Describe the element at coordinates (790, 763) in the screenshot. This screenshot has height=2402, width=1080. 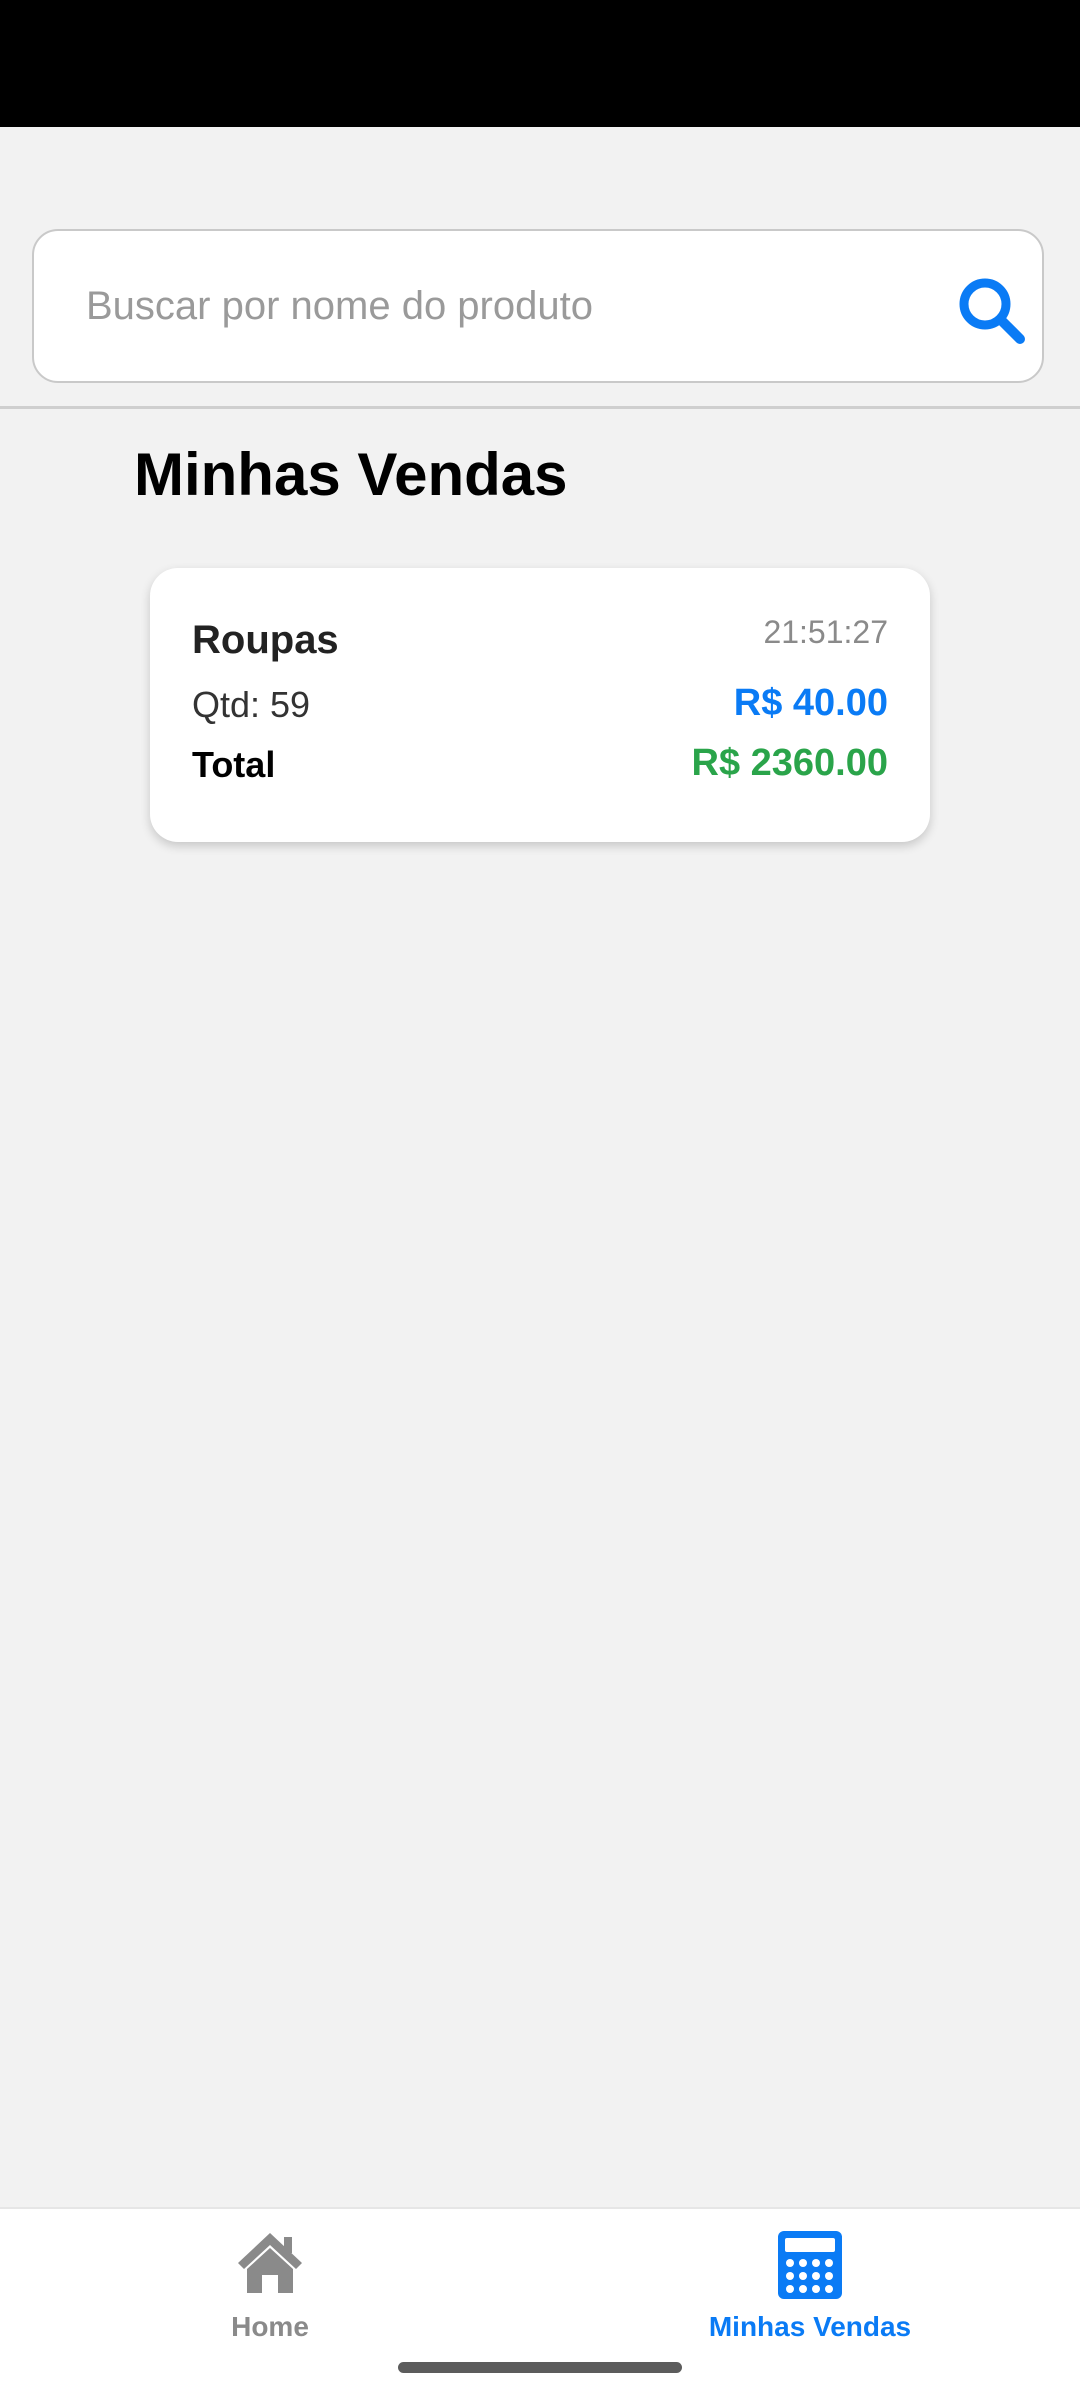
I see `total-value: R$ 2360.00` at that location.